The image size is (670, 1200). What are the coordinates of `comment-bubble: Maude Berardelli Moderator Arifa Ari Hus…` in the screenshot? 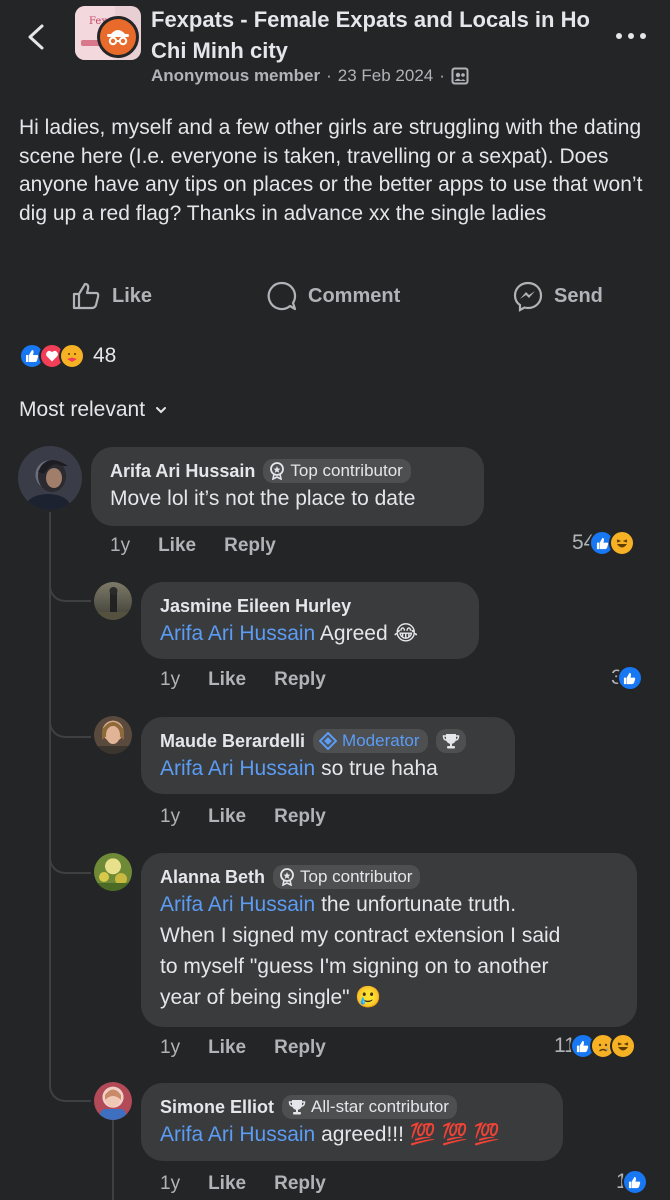 It's located at (328, 755).